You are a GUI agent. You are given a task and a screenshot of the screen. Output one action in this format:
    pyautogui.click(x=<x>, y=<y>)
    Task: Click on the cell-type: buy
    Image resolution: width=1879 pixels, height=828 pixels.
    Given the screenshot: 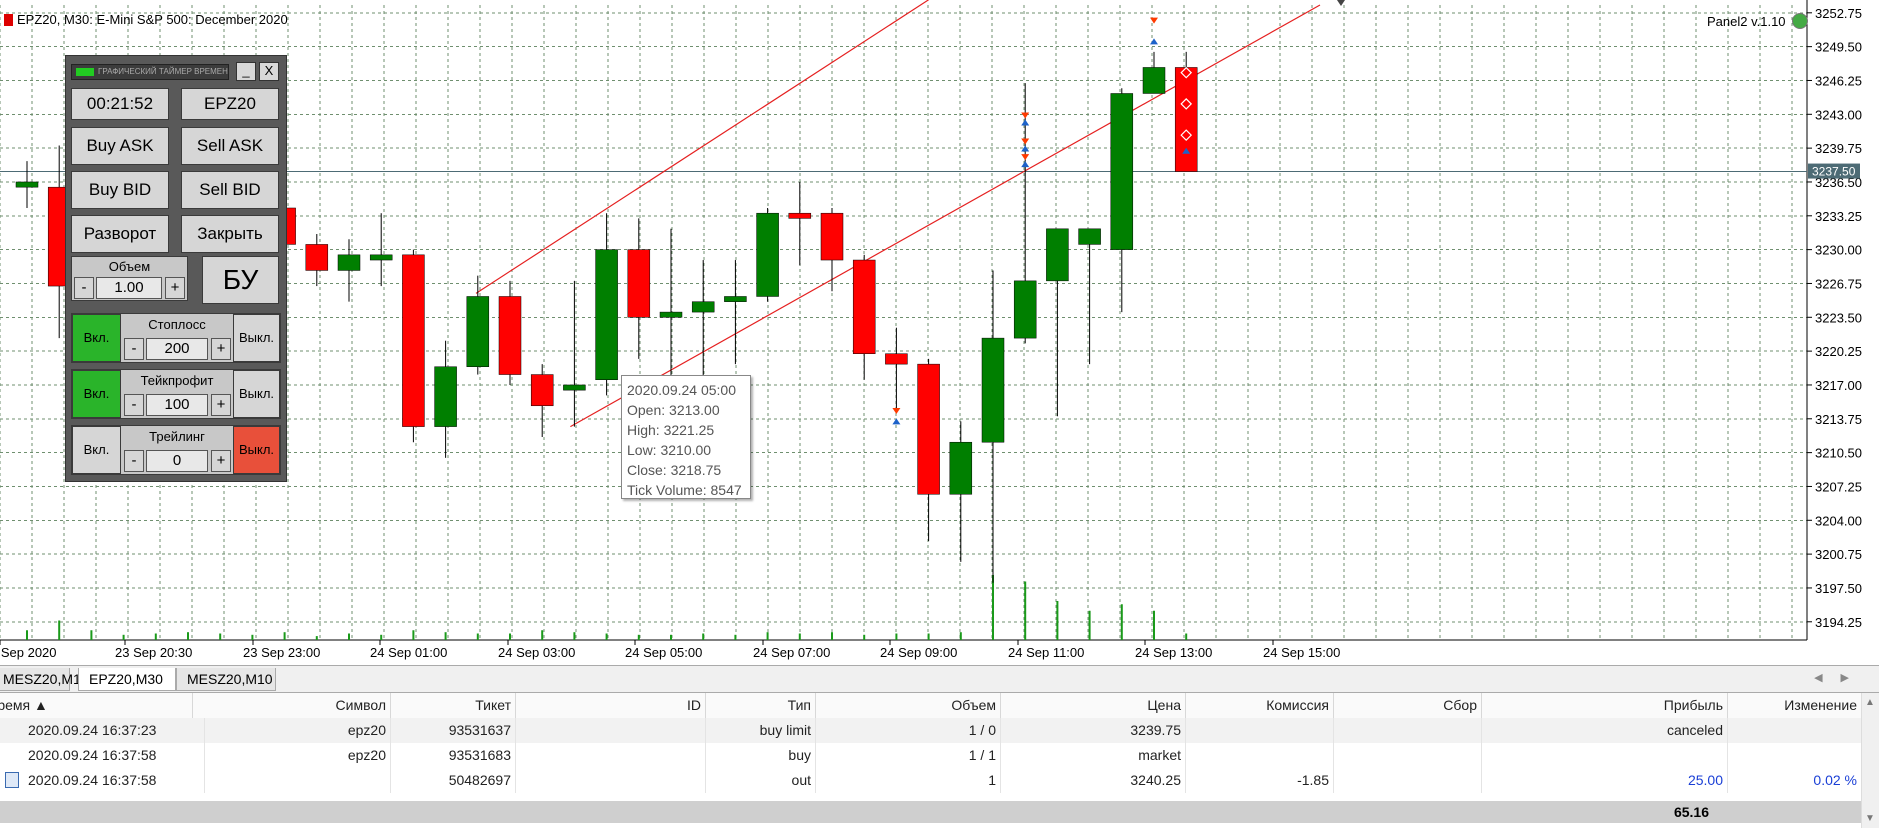 What is the action you would take?
    pyautogui.click(x=761, y=755)
    